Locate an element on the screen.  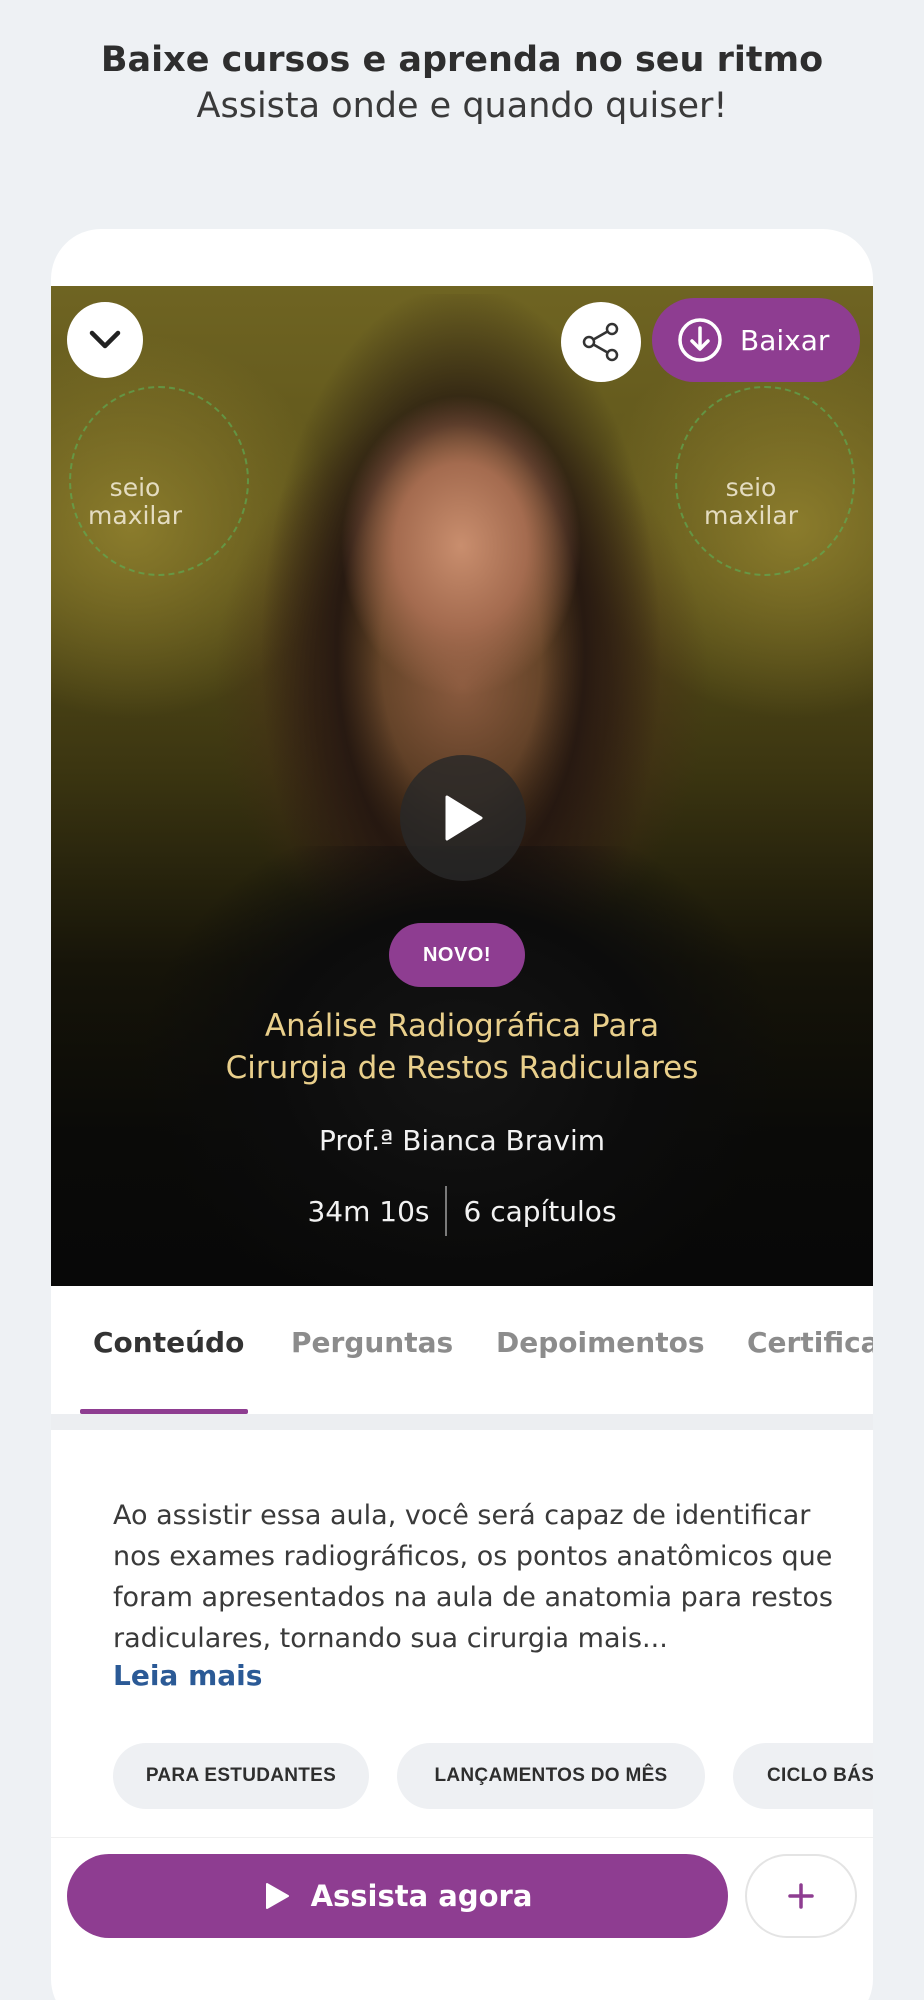
tabs-separator is located at coordinates (462, 1422).